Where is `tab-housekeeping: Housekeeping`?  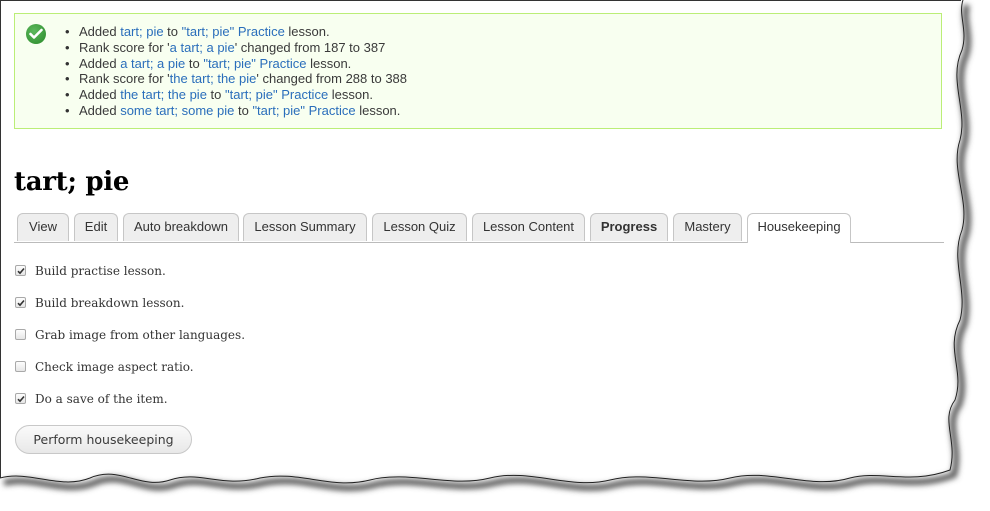 tab-housekeeping: Housekeeping is located at coordinates (799, 228).